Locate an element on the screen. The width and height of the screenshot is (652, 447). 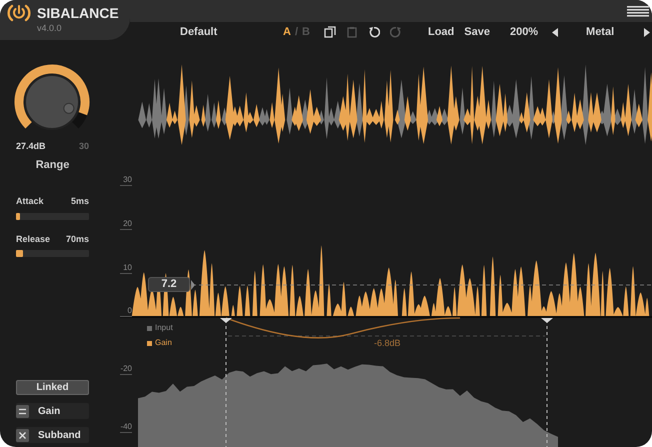
copy-icon is located at coordinates (330, 32).